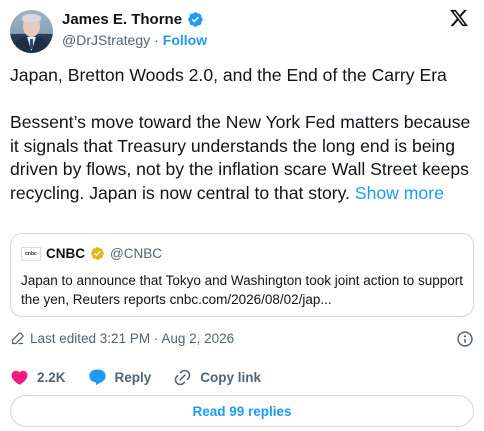 Image resolution: width=484 pixels, height=431 pixels. I want to click on link-icon, so click(183, 377).